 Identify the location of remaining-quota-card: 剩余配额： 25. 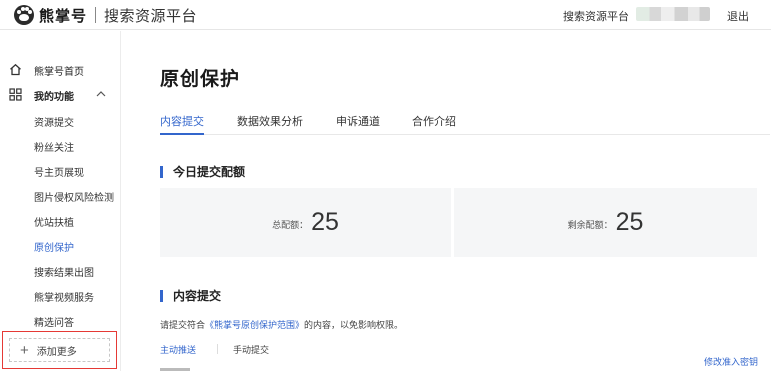
(605, 222).